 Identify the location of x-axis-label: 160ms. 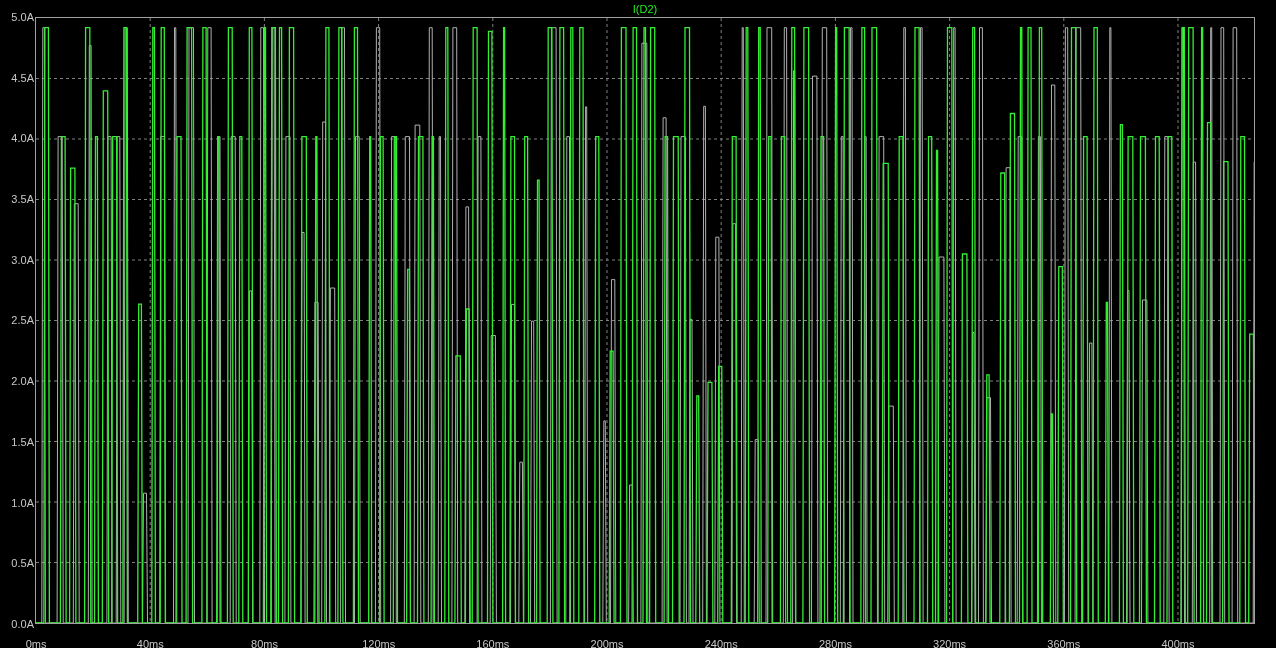
(493, 643).